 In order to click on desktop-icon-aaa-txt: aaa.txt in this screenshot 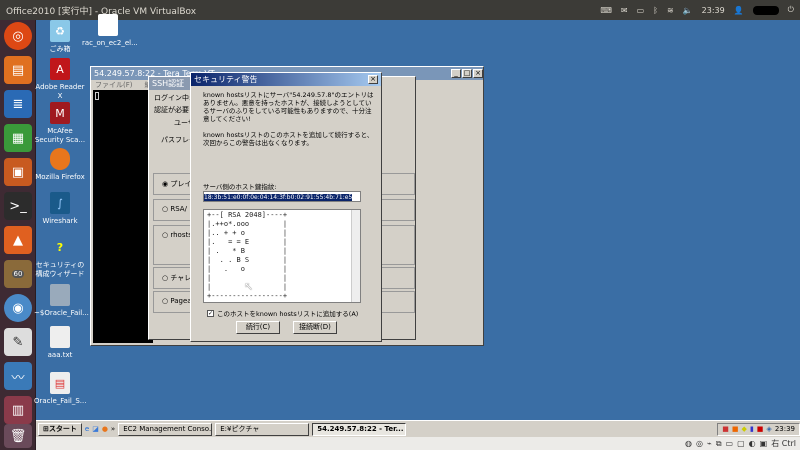, I will do `click(60, 343)`.